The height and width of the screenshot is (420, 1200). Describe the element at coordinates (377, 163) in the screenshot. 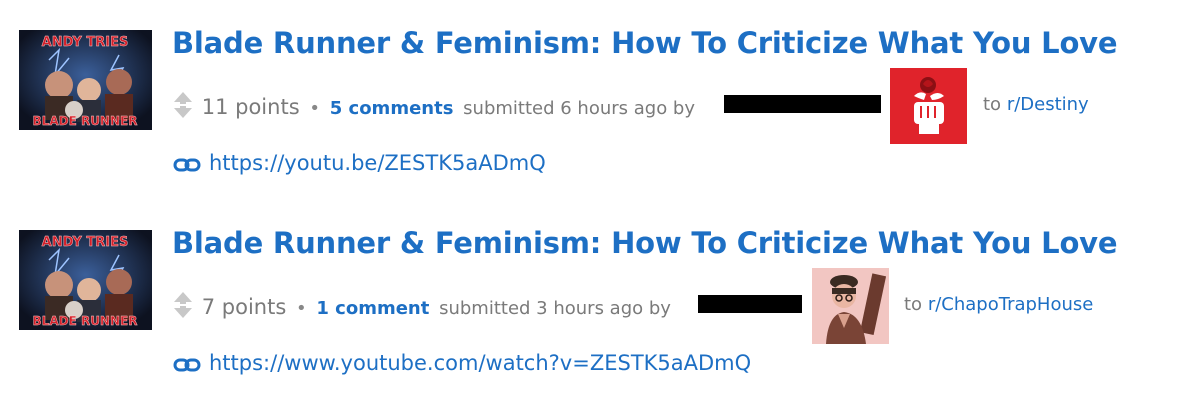

I see `post-url-text: https://youtu.be/ZESTK5aADmQ` at that location.